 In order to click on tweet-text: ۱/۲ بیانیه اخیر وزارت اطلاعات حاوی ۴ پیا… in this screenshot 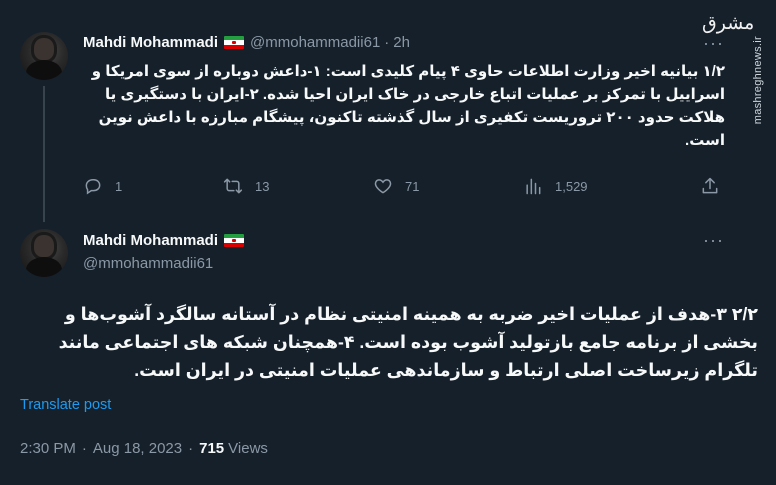, I will do `click(408, 106)`.